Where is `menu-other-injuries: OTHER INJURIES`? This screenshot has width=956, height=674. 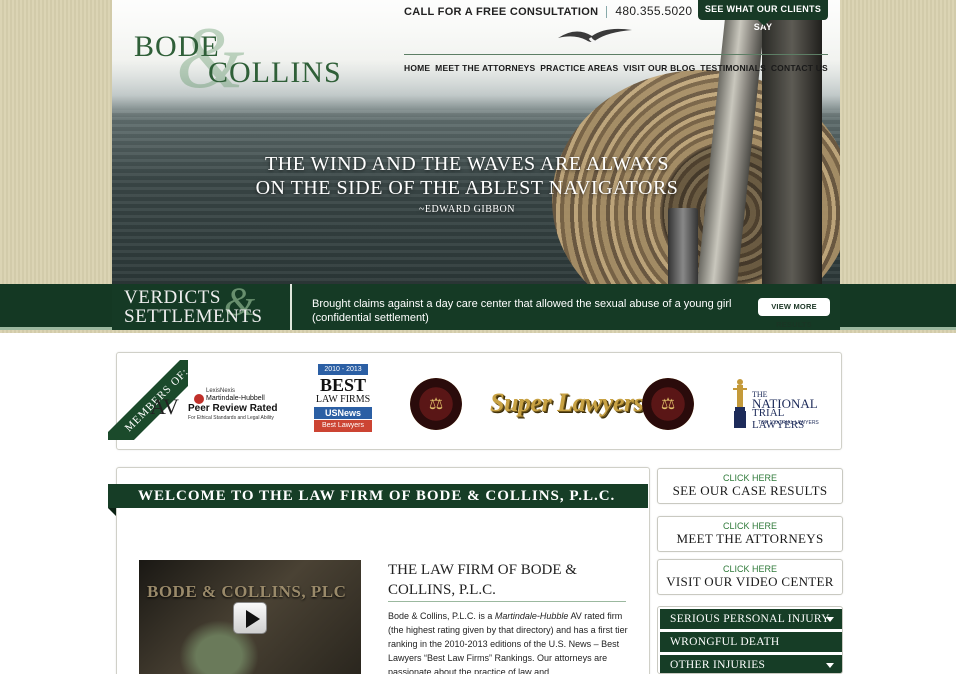
menu-other-injuries: OTHER INJURIES is located at coordinates (751, 664).